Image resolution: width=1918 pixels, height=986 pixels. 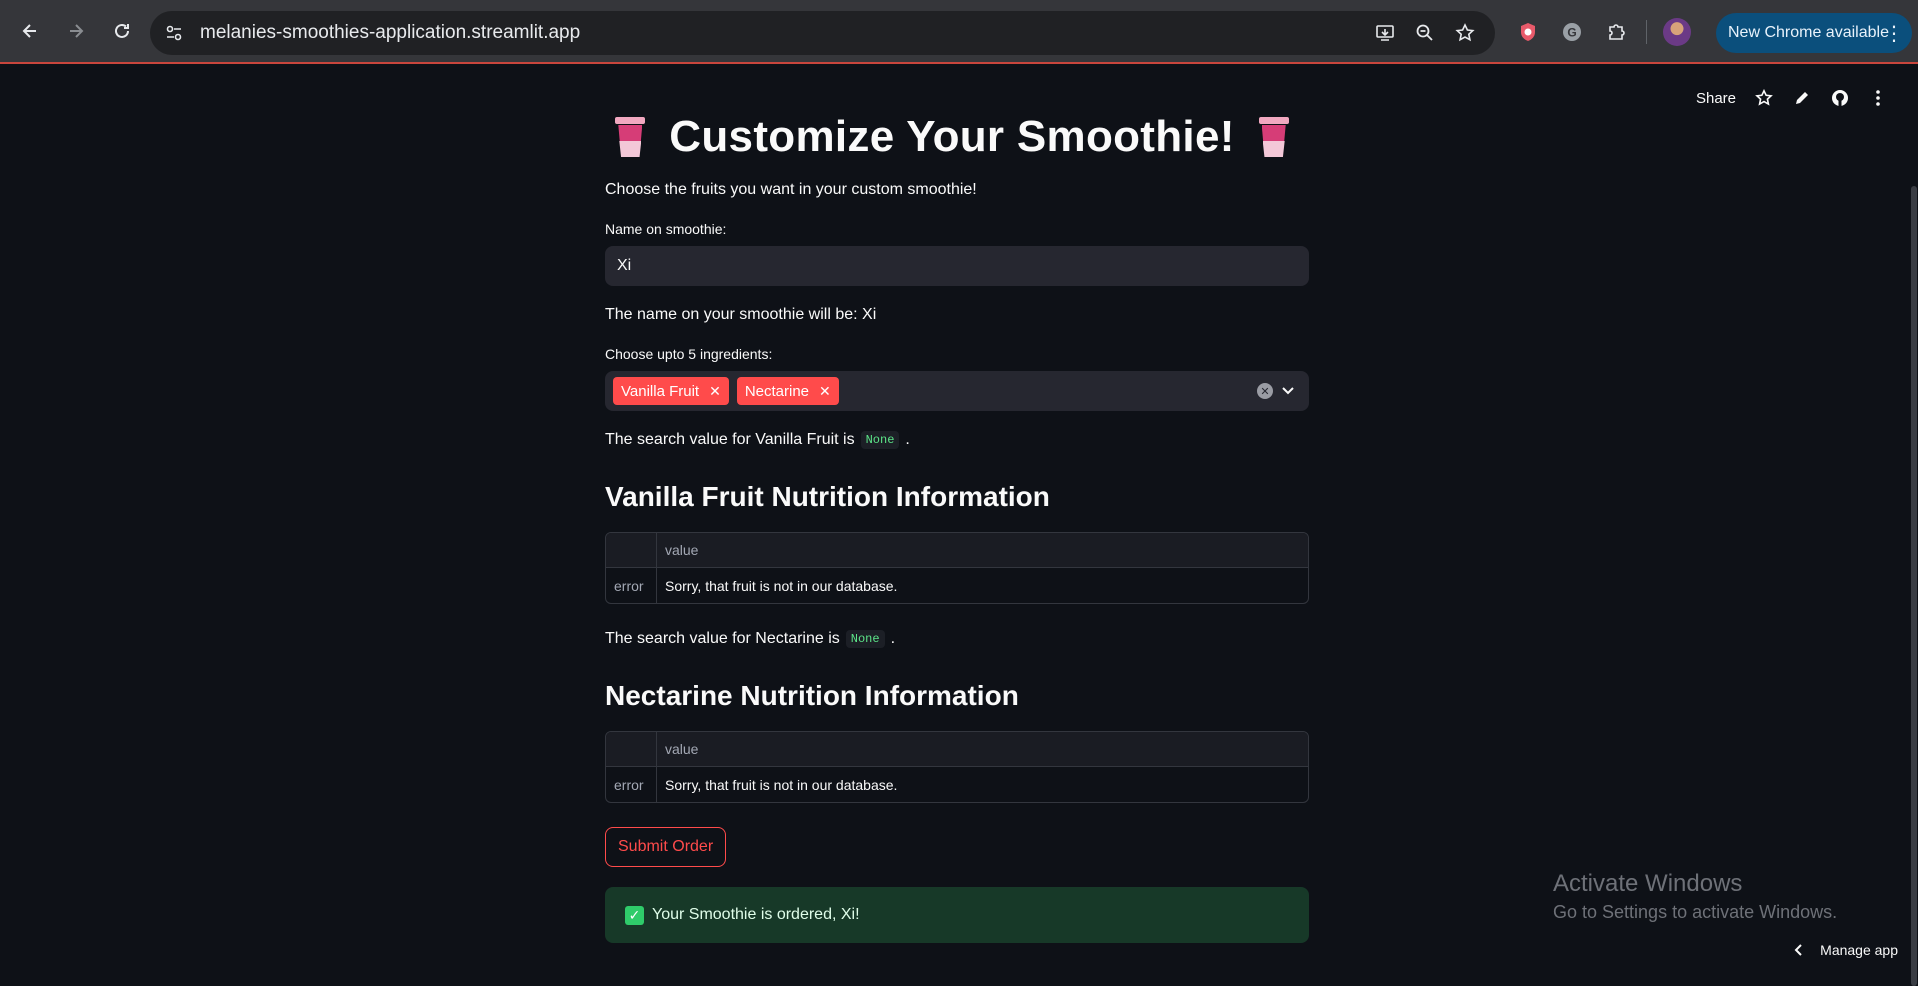 I want to click on ingredient-chip-label: Nectarine, so click(x=777, y=391).